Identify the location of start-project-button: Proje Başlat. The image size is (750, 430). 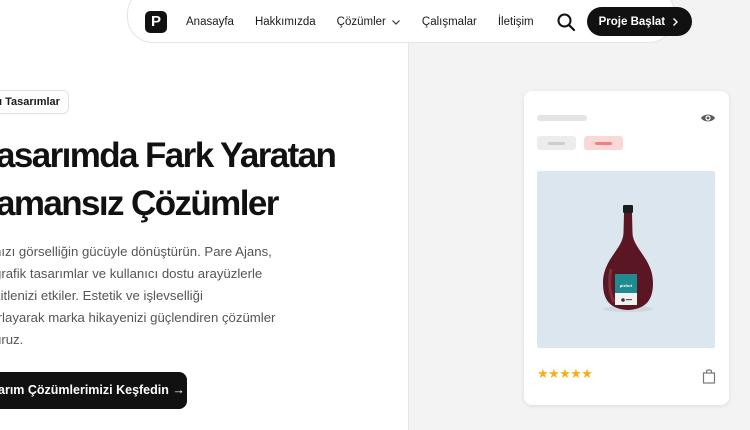
(639, 21).